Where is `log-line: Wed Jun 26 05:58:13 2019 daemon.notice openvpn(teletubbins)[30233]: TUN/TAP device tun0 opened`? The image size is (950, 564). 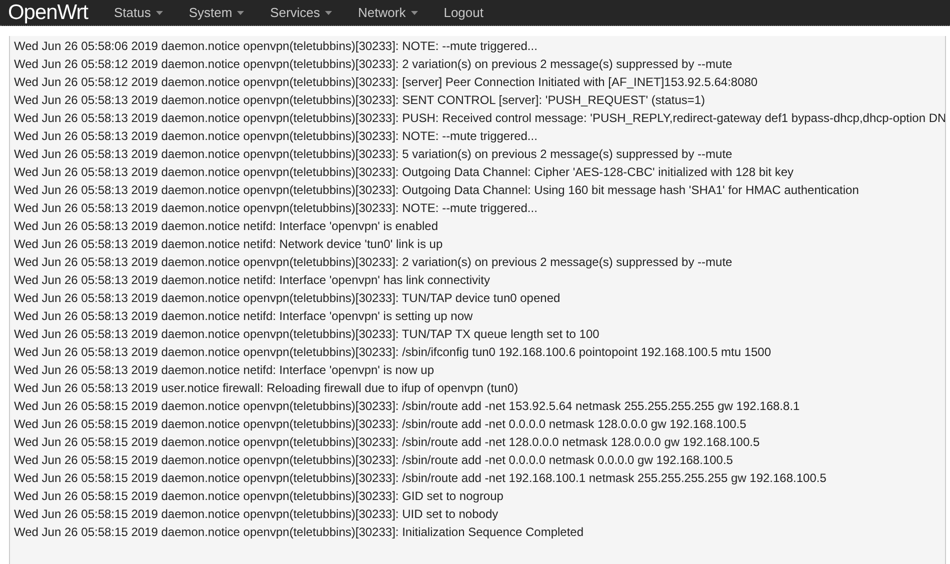 log-line: Wed Jun 26 05:58:13 2019 daemon.notice openvpn(teletubbins)[30233]: TUN/TAP device tun0 opened is located at coordinates (287, 298).